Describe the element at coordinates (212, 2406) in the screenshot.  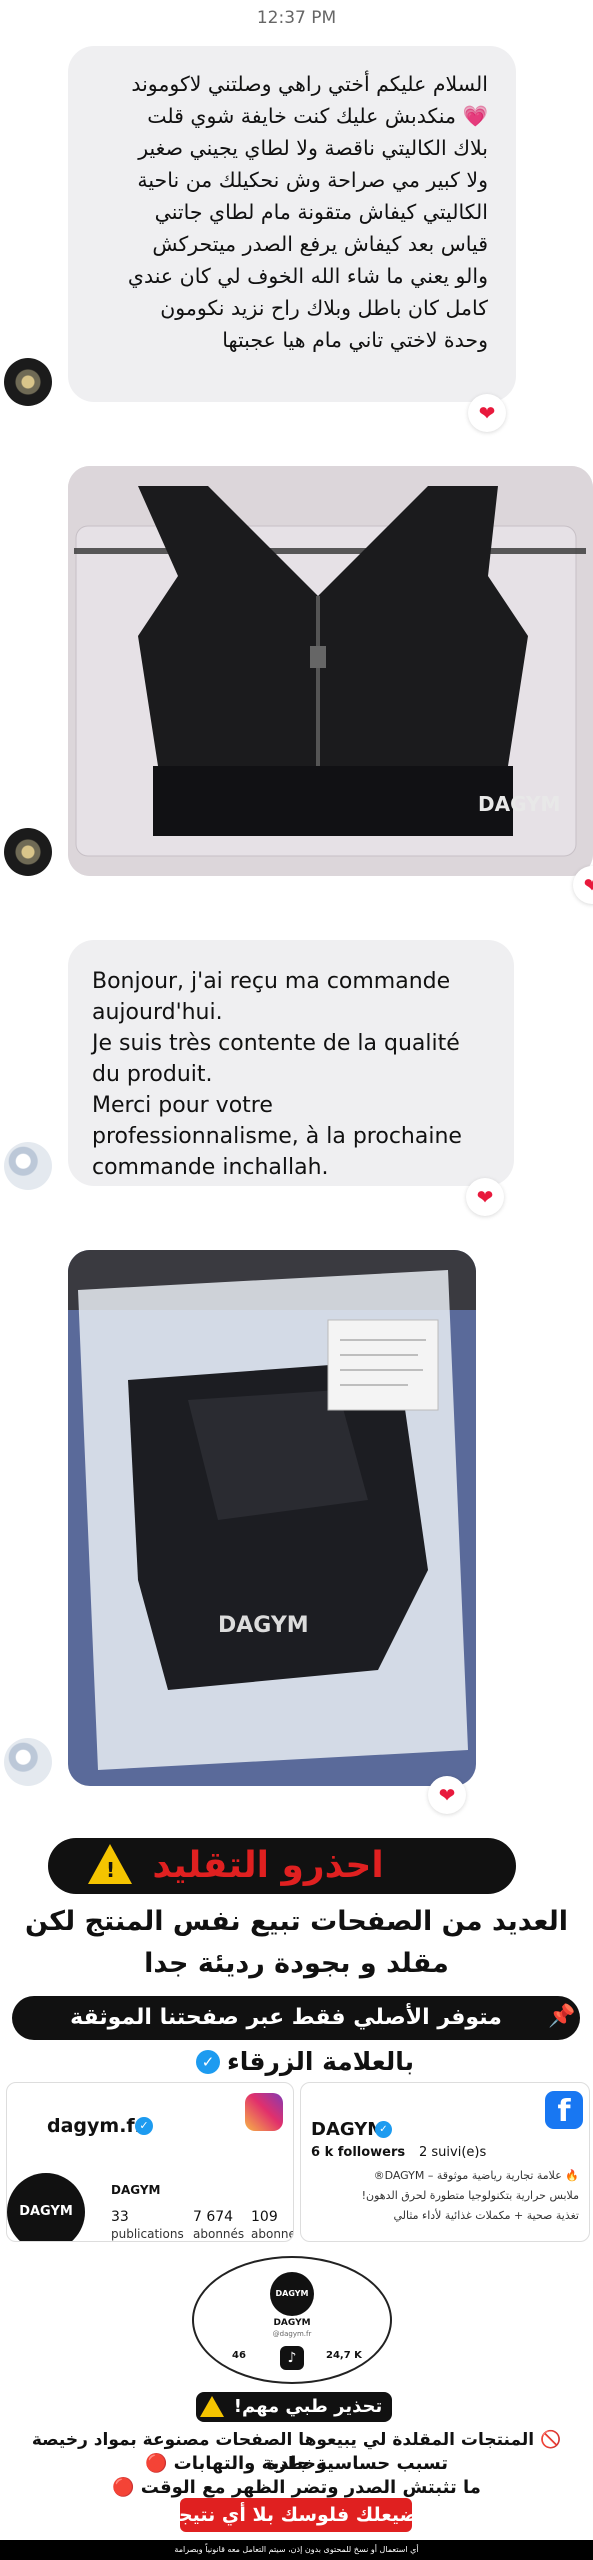
I see `caution-warning-icon` at that location.